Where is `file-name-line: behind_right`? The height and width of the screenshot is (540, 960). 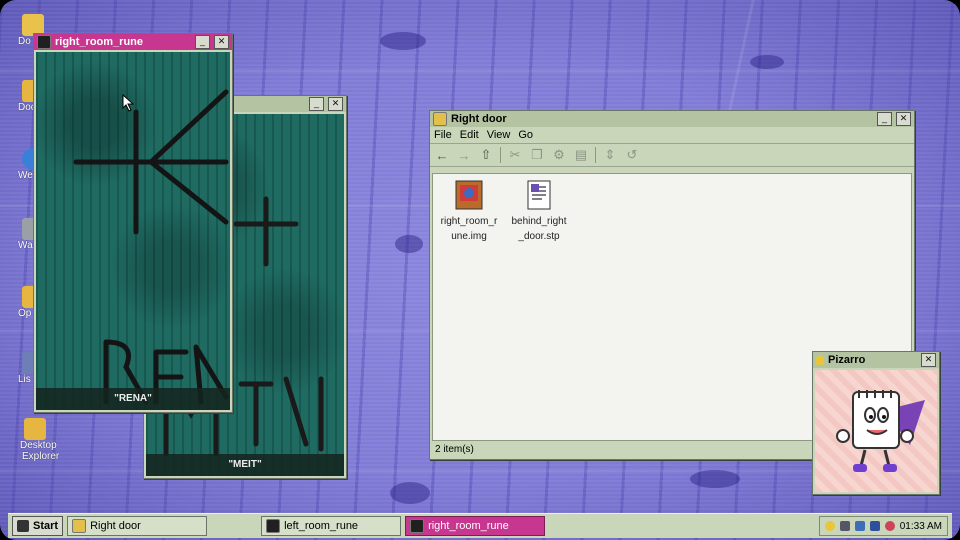 file-name-line: behind_right is located at coordinates (539, 221).